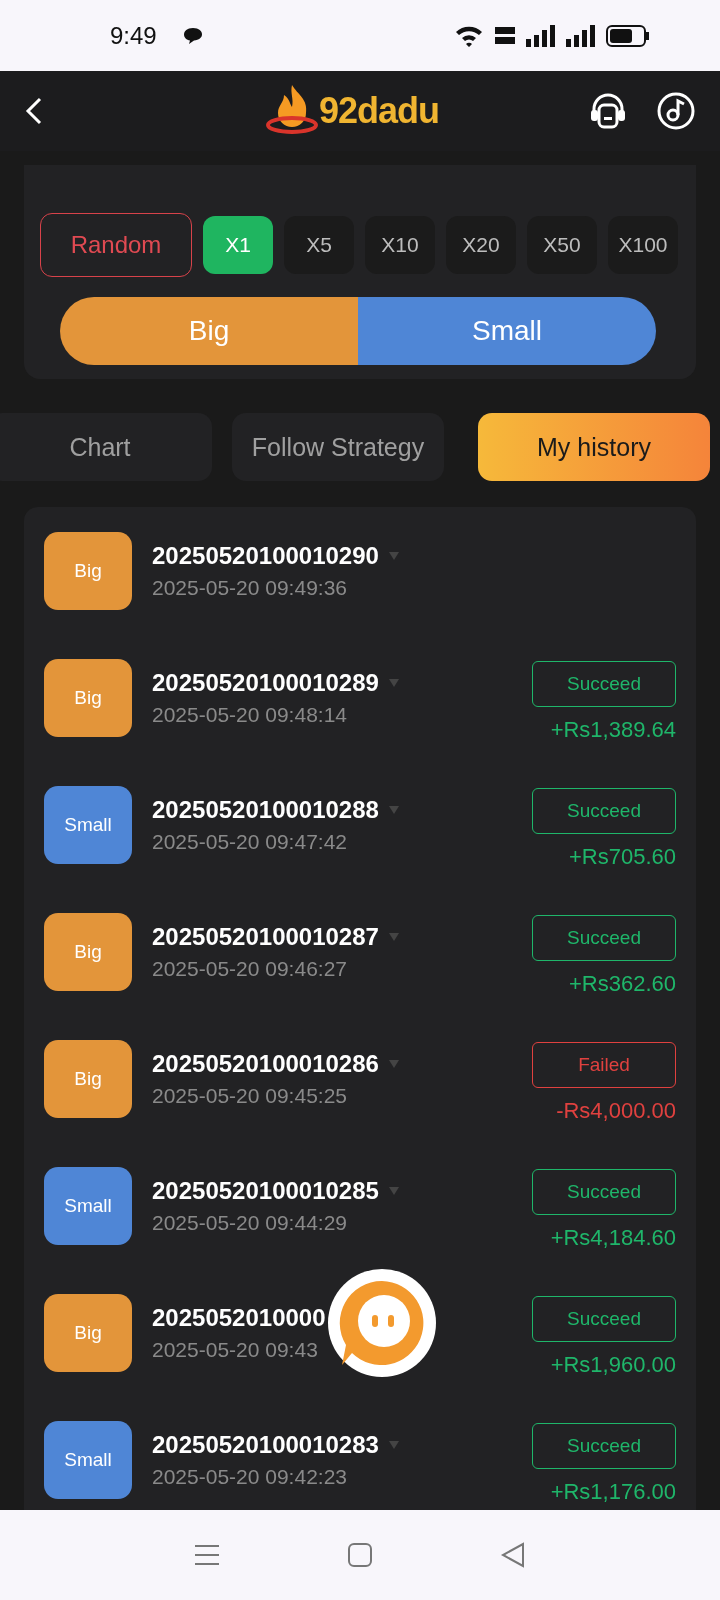  What do you see at coordinates (265, 1063) in the screenshot?
I see `period-number: 20250520100010286` at bounding box center [265, 1063].